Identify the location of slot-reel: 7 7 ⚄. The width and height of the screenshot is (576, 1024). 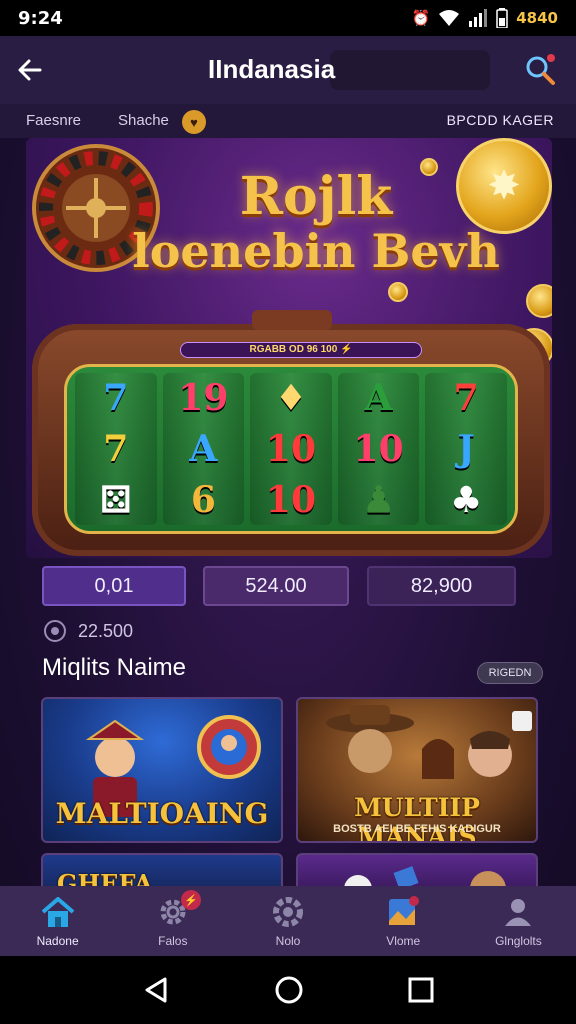
(116, 449).